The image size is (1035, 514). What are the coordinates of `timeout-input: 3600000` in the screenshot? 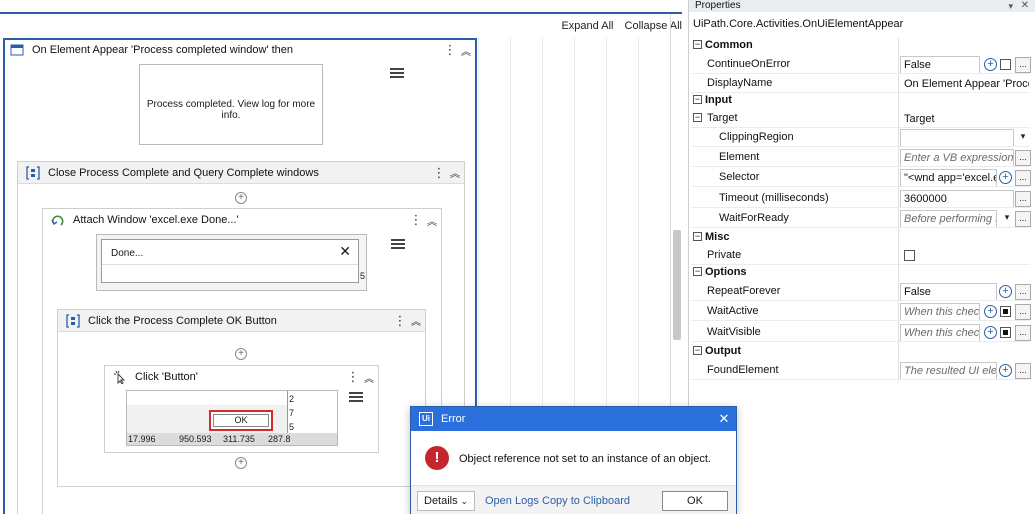 It's located at (957, 199).